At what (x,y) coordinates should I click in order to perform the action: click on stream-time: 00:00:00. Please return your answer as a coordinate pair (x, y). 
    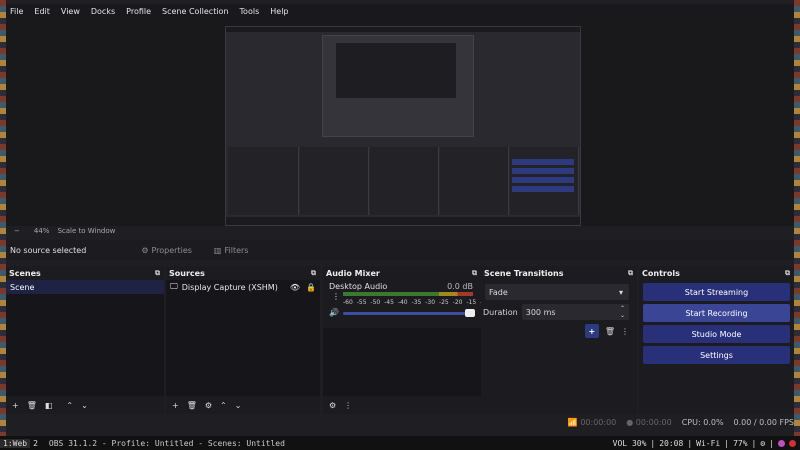
    Looking at the image, I should click on (598, 422).